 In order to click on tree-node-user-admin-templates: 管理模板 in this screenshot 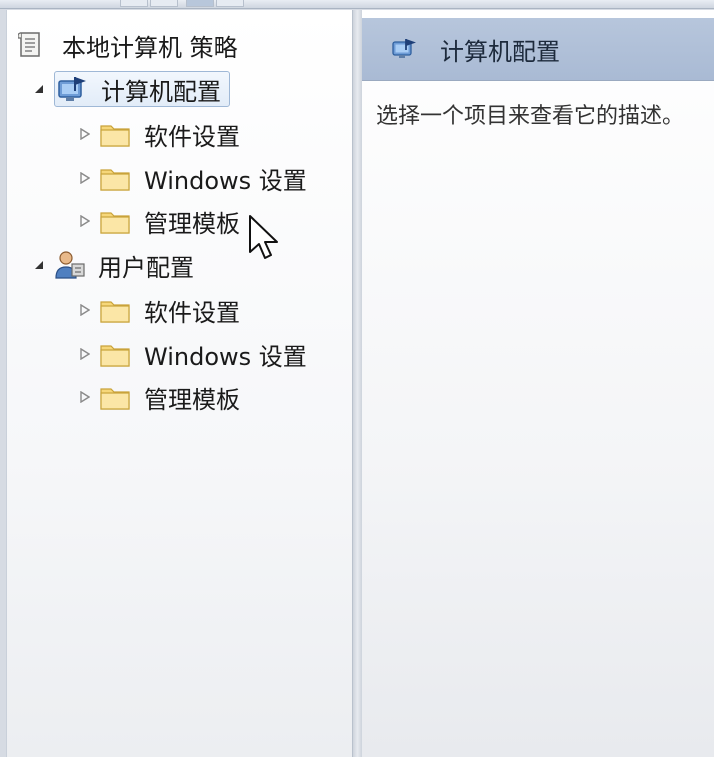, I will do `click(161, 397)`.